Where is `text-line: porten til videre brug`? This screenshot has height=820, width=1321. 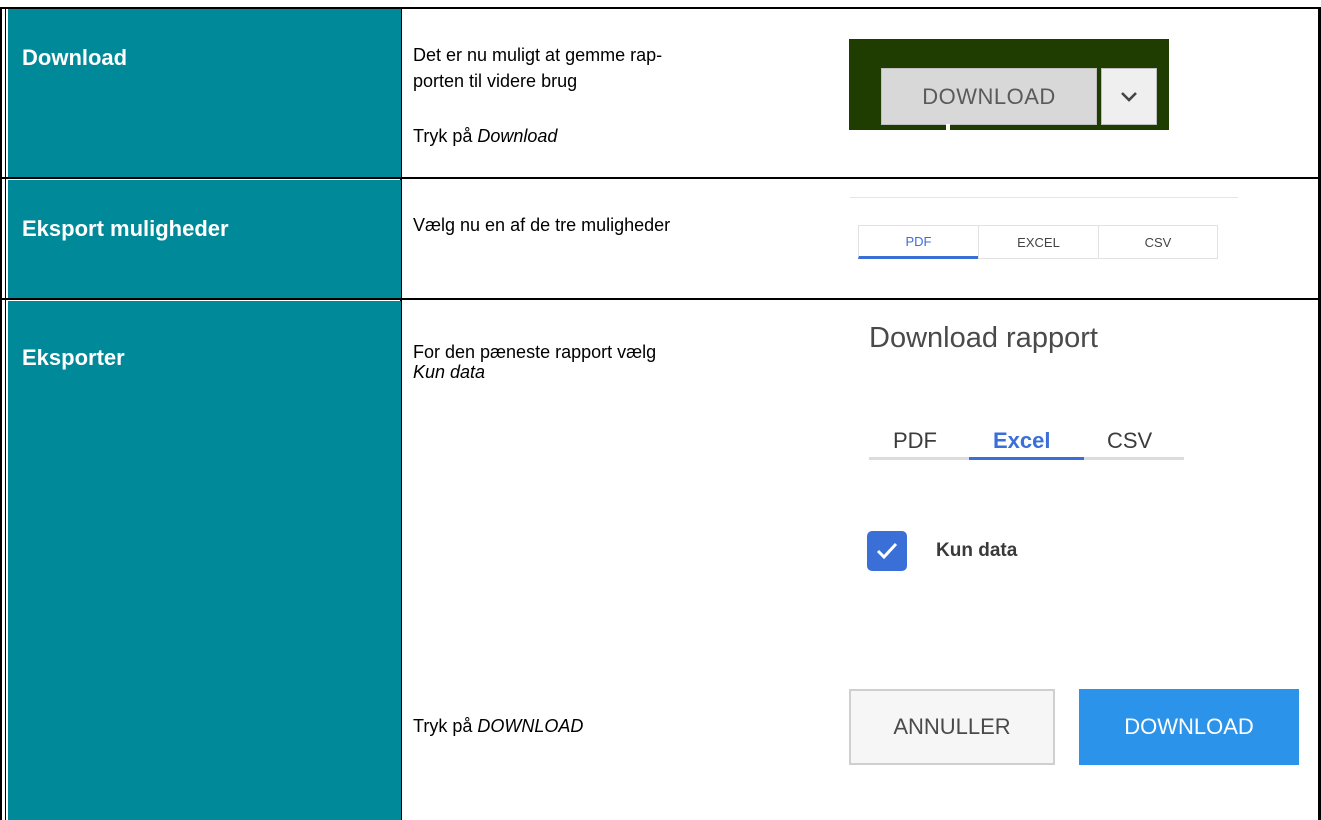 text-line: porten til videre brug is located at coordinates (495, 81).